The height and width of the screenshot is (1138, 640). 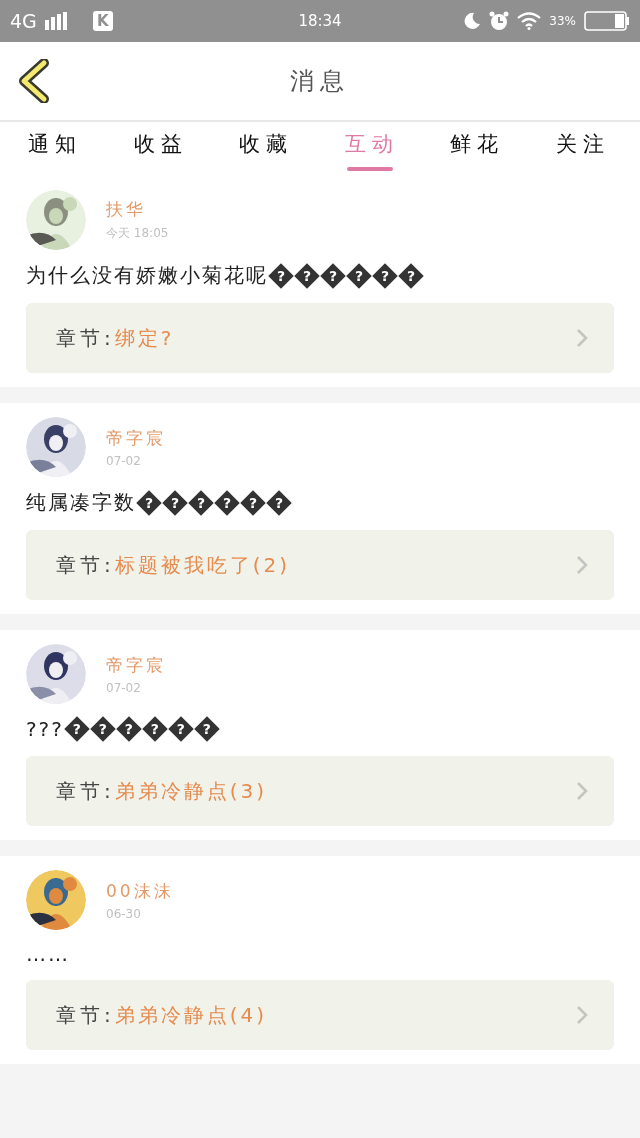 I want to click on message-text: ???, so click(x=45, y=729).